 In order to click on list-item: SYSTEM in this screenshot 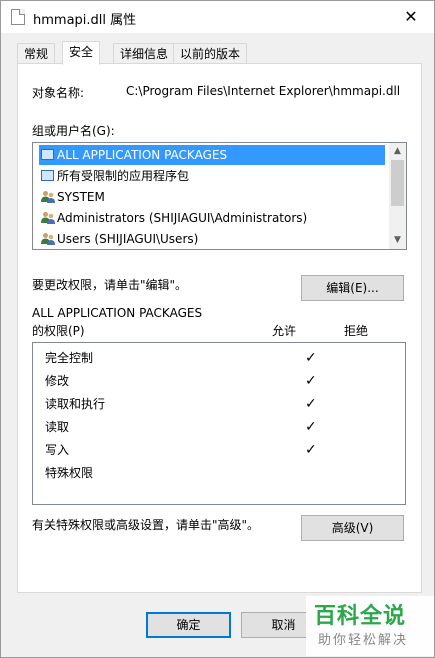, I will do `click(212, 197)`.